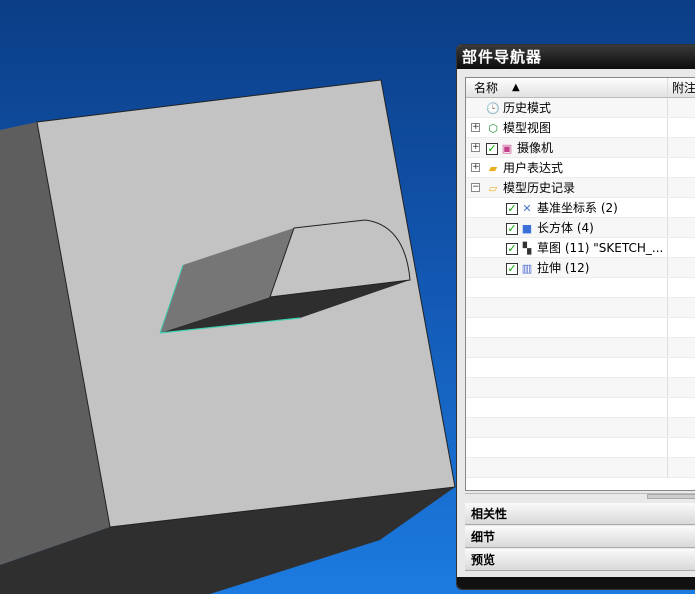  What do you see at coordinates (580, 128) in the screenshot?
I see `tree-item: + ⬡ 模型视图` at bounding box center [580, 128].